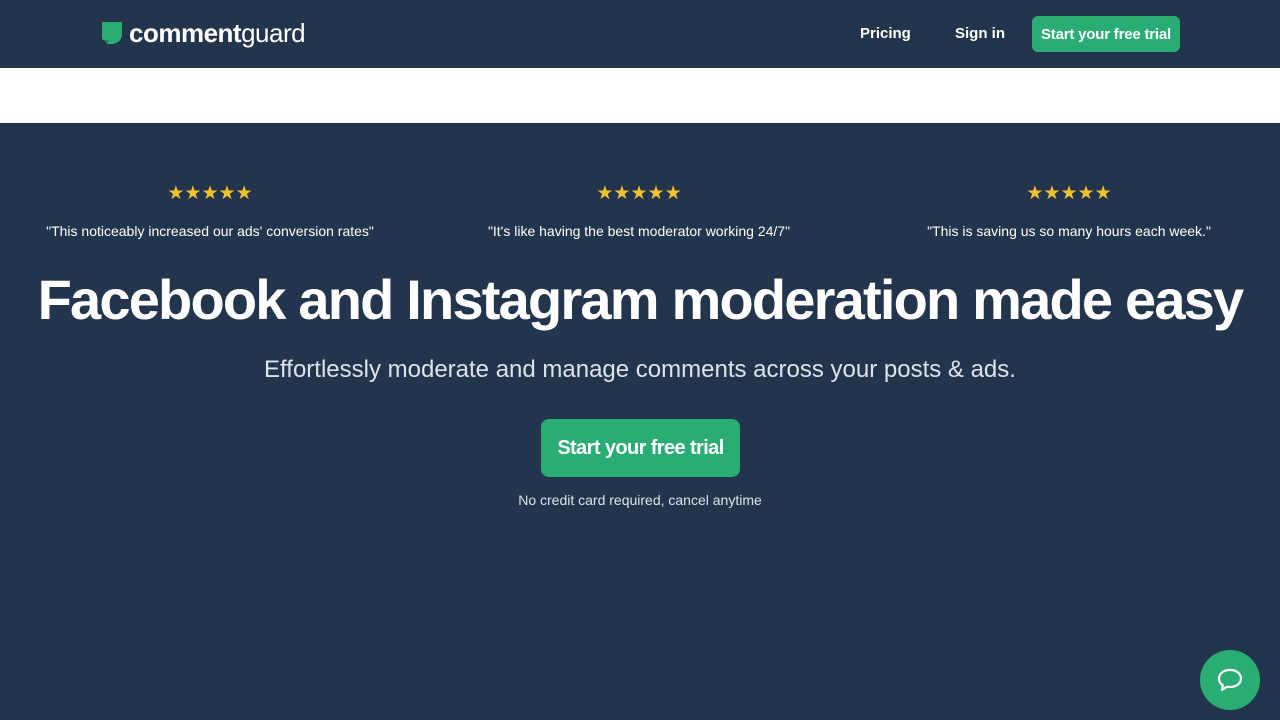  I want to click on logo-link: commentguard, so click(203, 33).